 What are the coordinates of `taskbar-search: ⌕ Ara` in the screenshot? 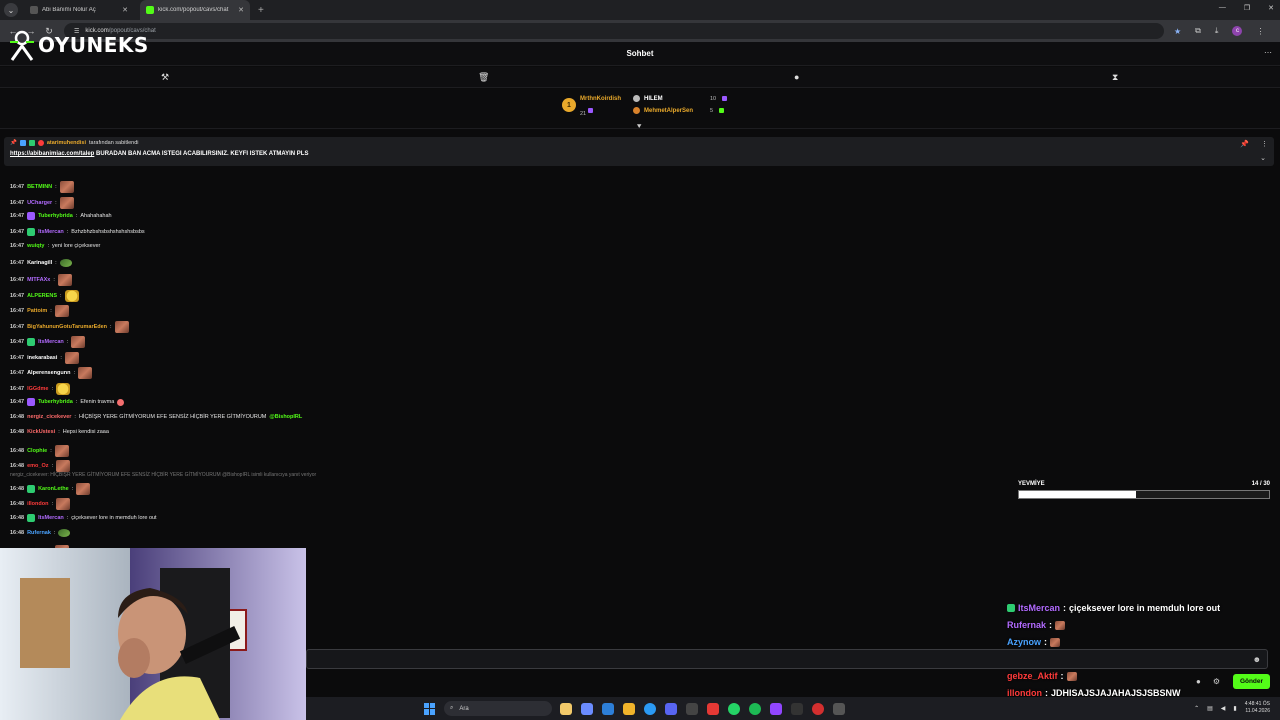 It's located at (498, 708).